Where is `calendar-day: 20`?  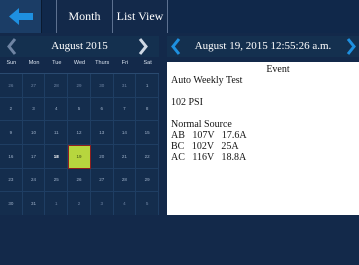 calendar-day: 20 is located at coordinates (102, 156).